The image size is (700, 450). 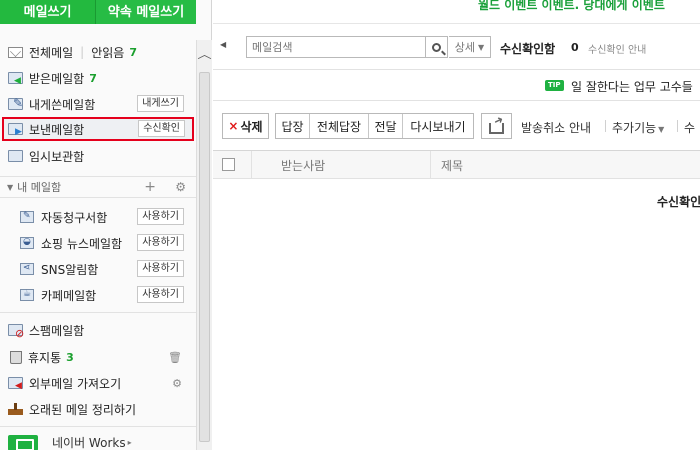 I want to click on tip-text: 일 잘한다는 업무 고수들, so click(x=632, y=86).